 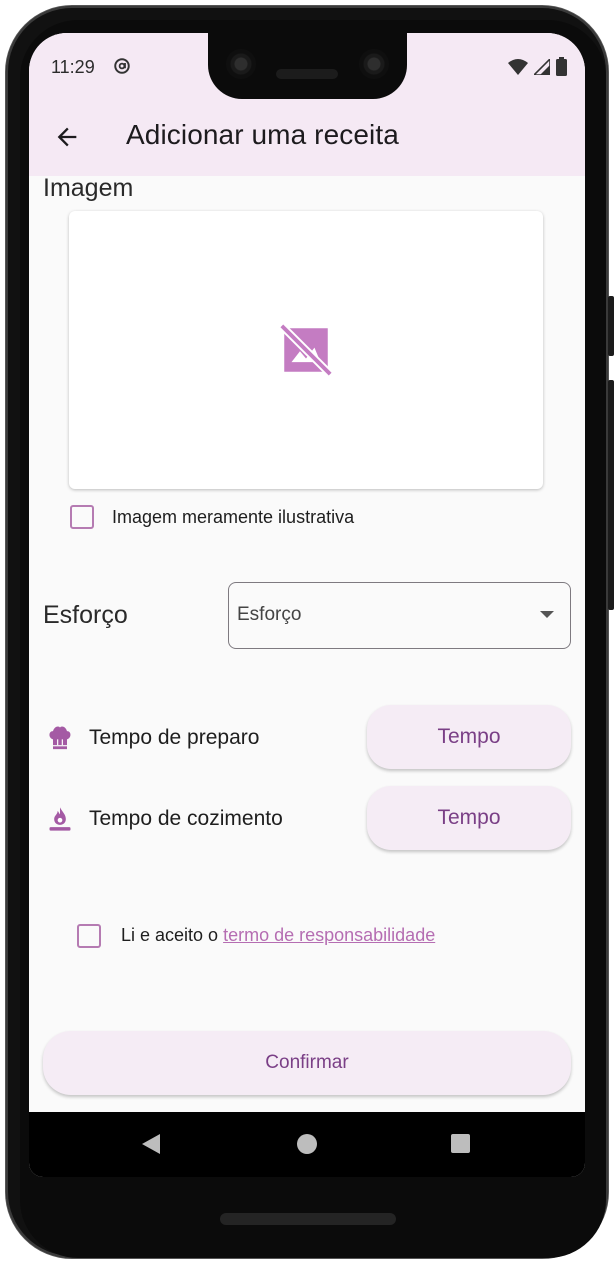 I want to click on battery-icon, so click(x=561, y=66).